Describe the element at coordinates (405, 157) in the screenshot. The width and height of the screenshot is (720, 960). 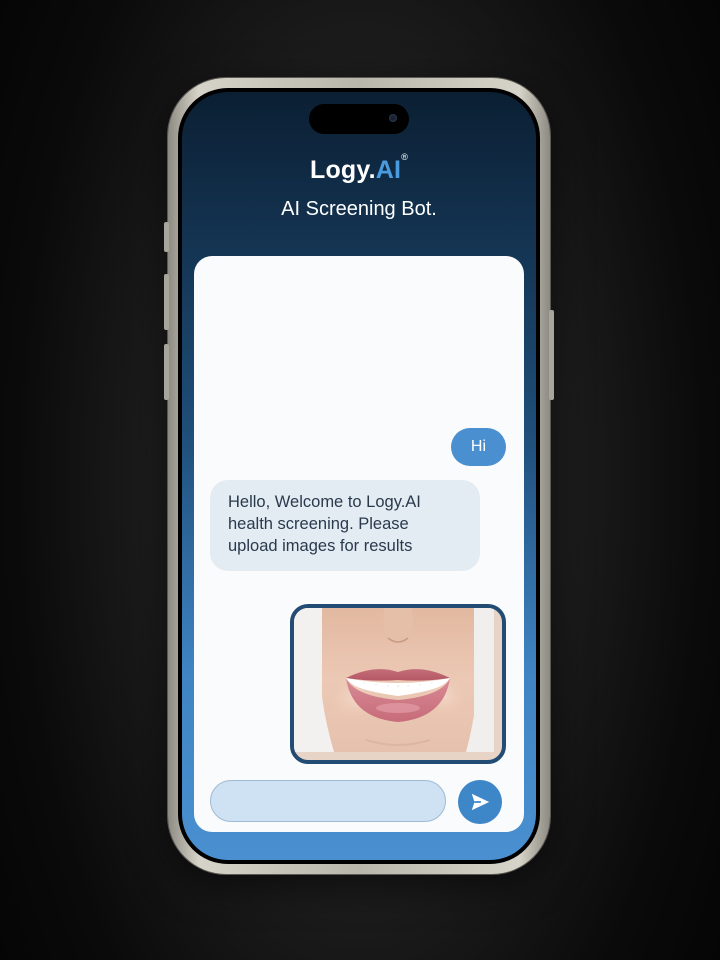
I see `registered-mark: ®` at that location.